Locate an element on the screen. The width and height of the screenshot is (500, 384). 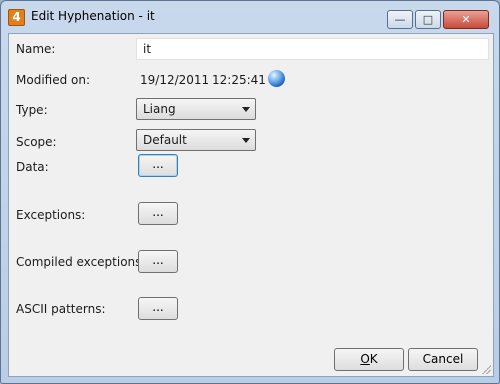
minimize-icon: — is located at coordinates (400, 19).